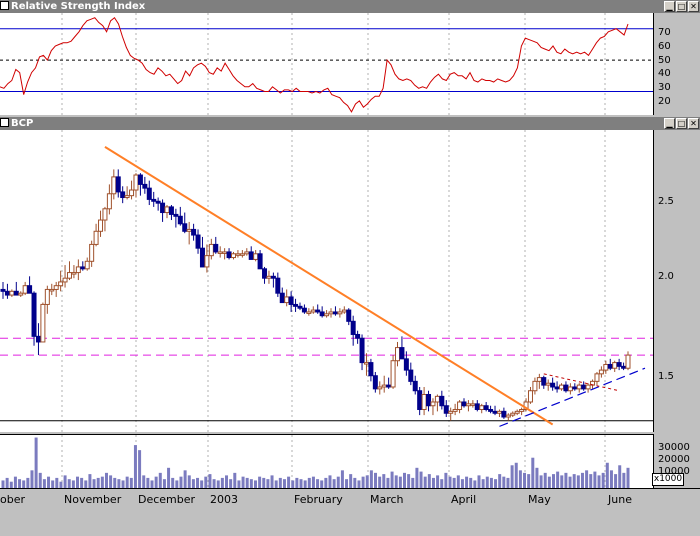  What do you see at coordinates (669, 123) in the screenshot?
I see `price-minimize-button: ▁` at bounding box center [669, 123].